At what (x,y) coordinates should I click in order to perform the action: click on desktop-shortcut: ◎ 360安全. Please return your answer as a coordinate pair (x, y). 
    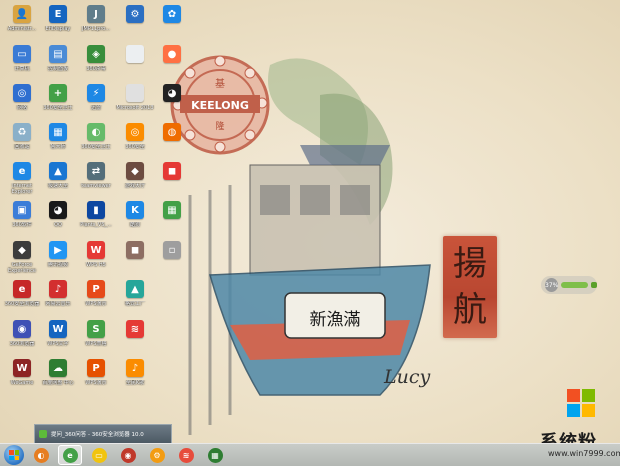
    Looking at the image, I should click on (135, 141).